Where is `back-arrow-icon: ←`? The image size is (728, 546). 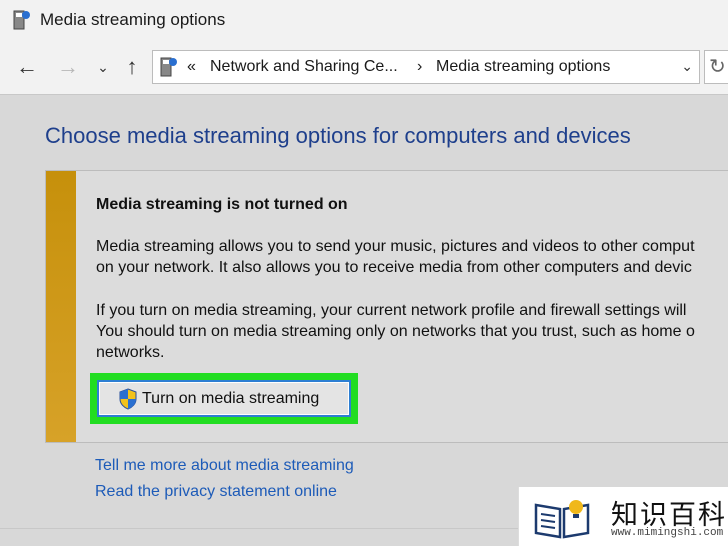 back-arrow-icon: ← is located at coordinates (27, 67).